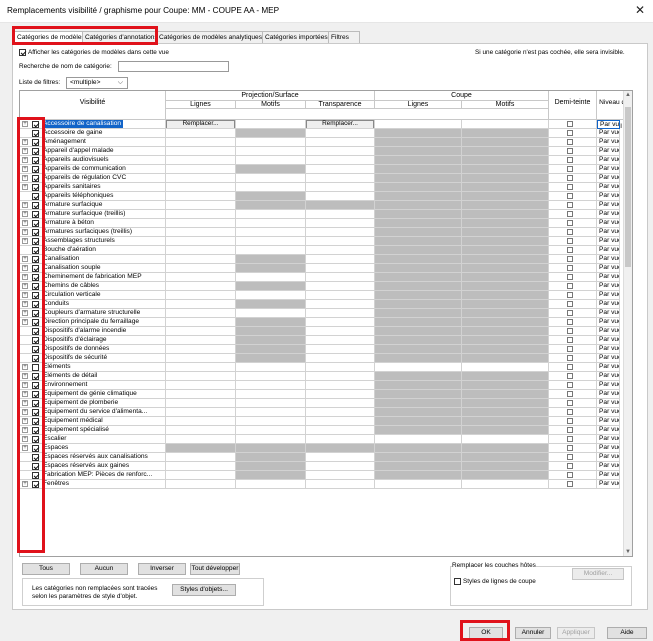  What do you see at coordinates (320, 151) in the screenshot?
I see `table-row: + Appareil d'appel malade Par vue` at bounding box center [320, 151].